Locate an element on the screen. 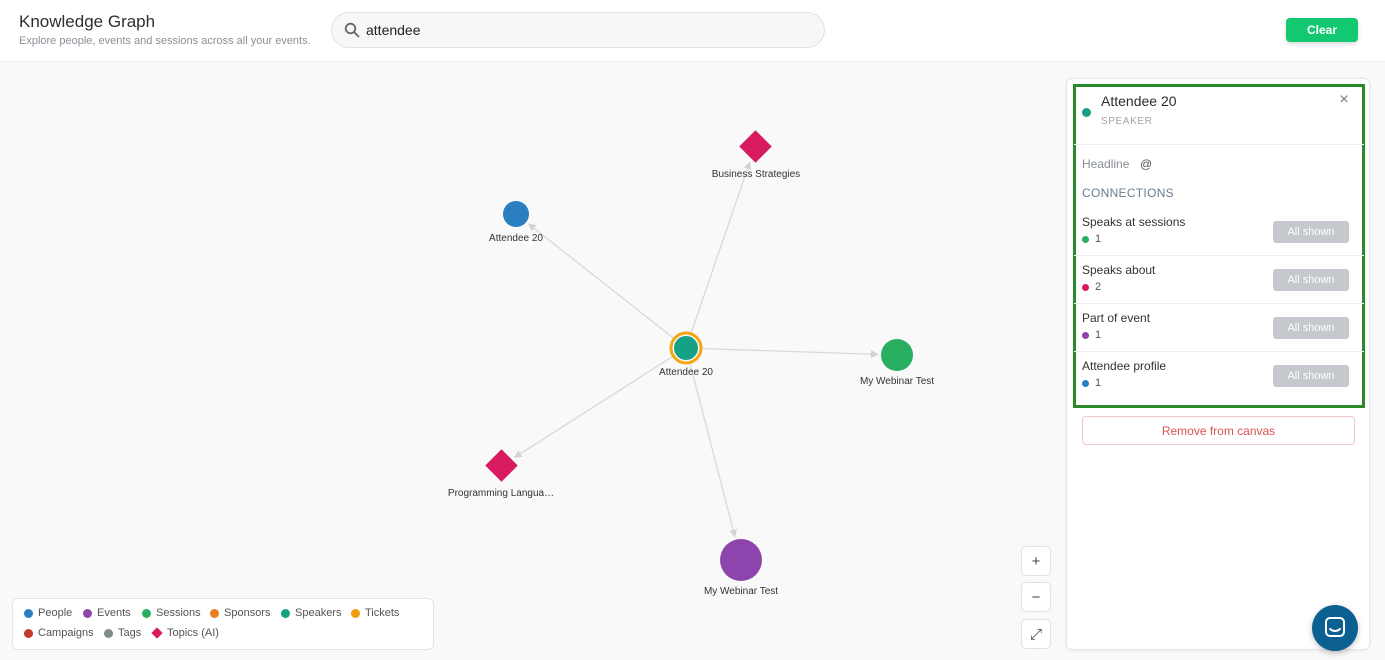  chat-icon is located at coordinates (1335, 627).